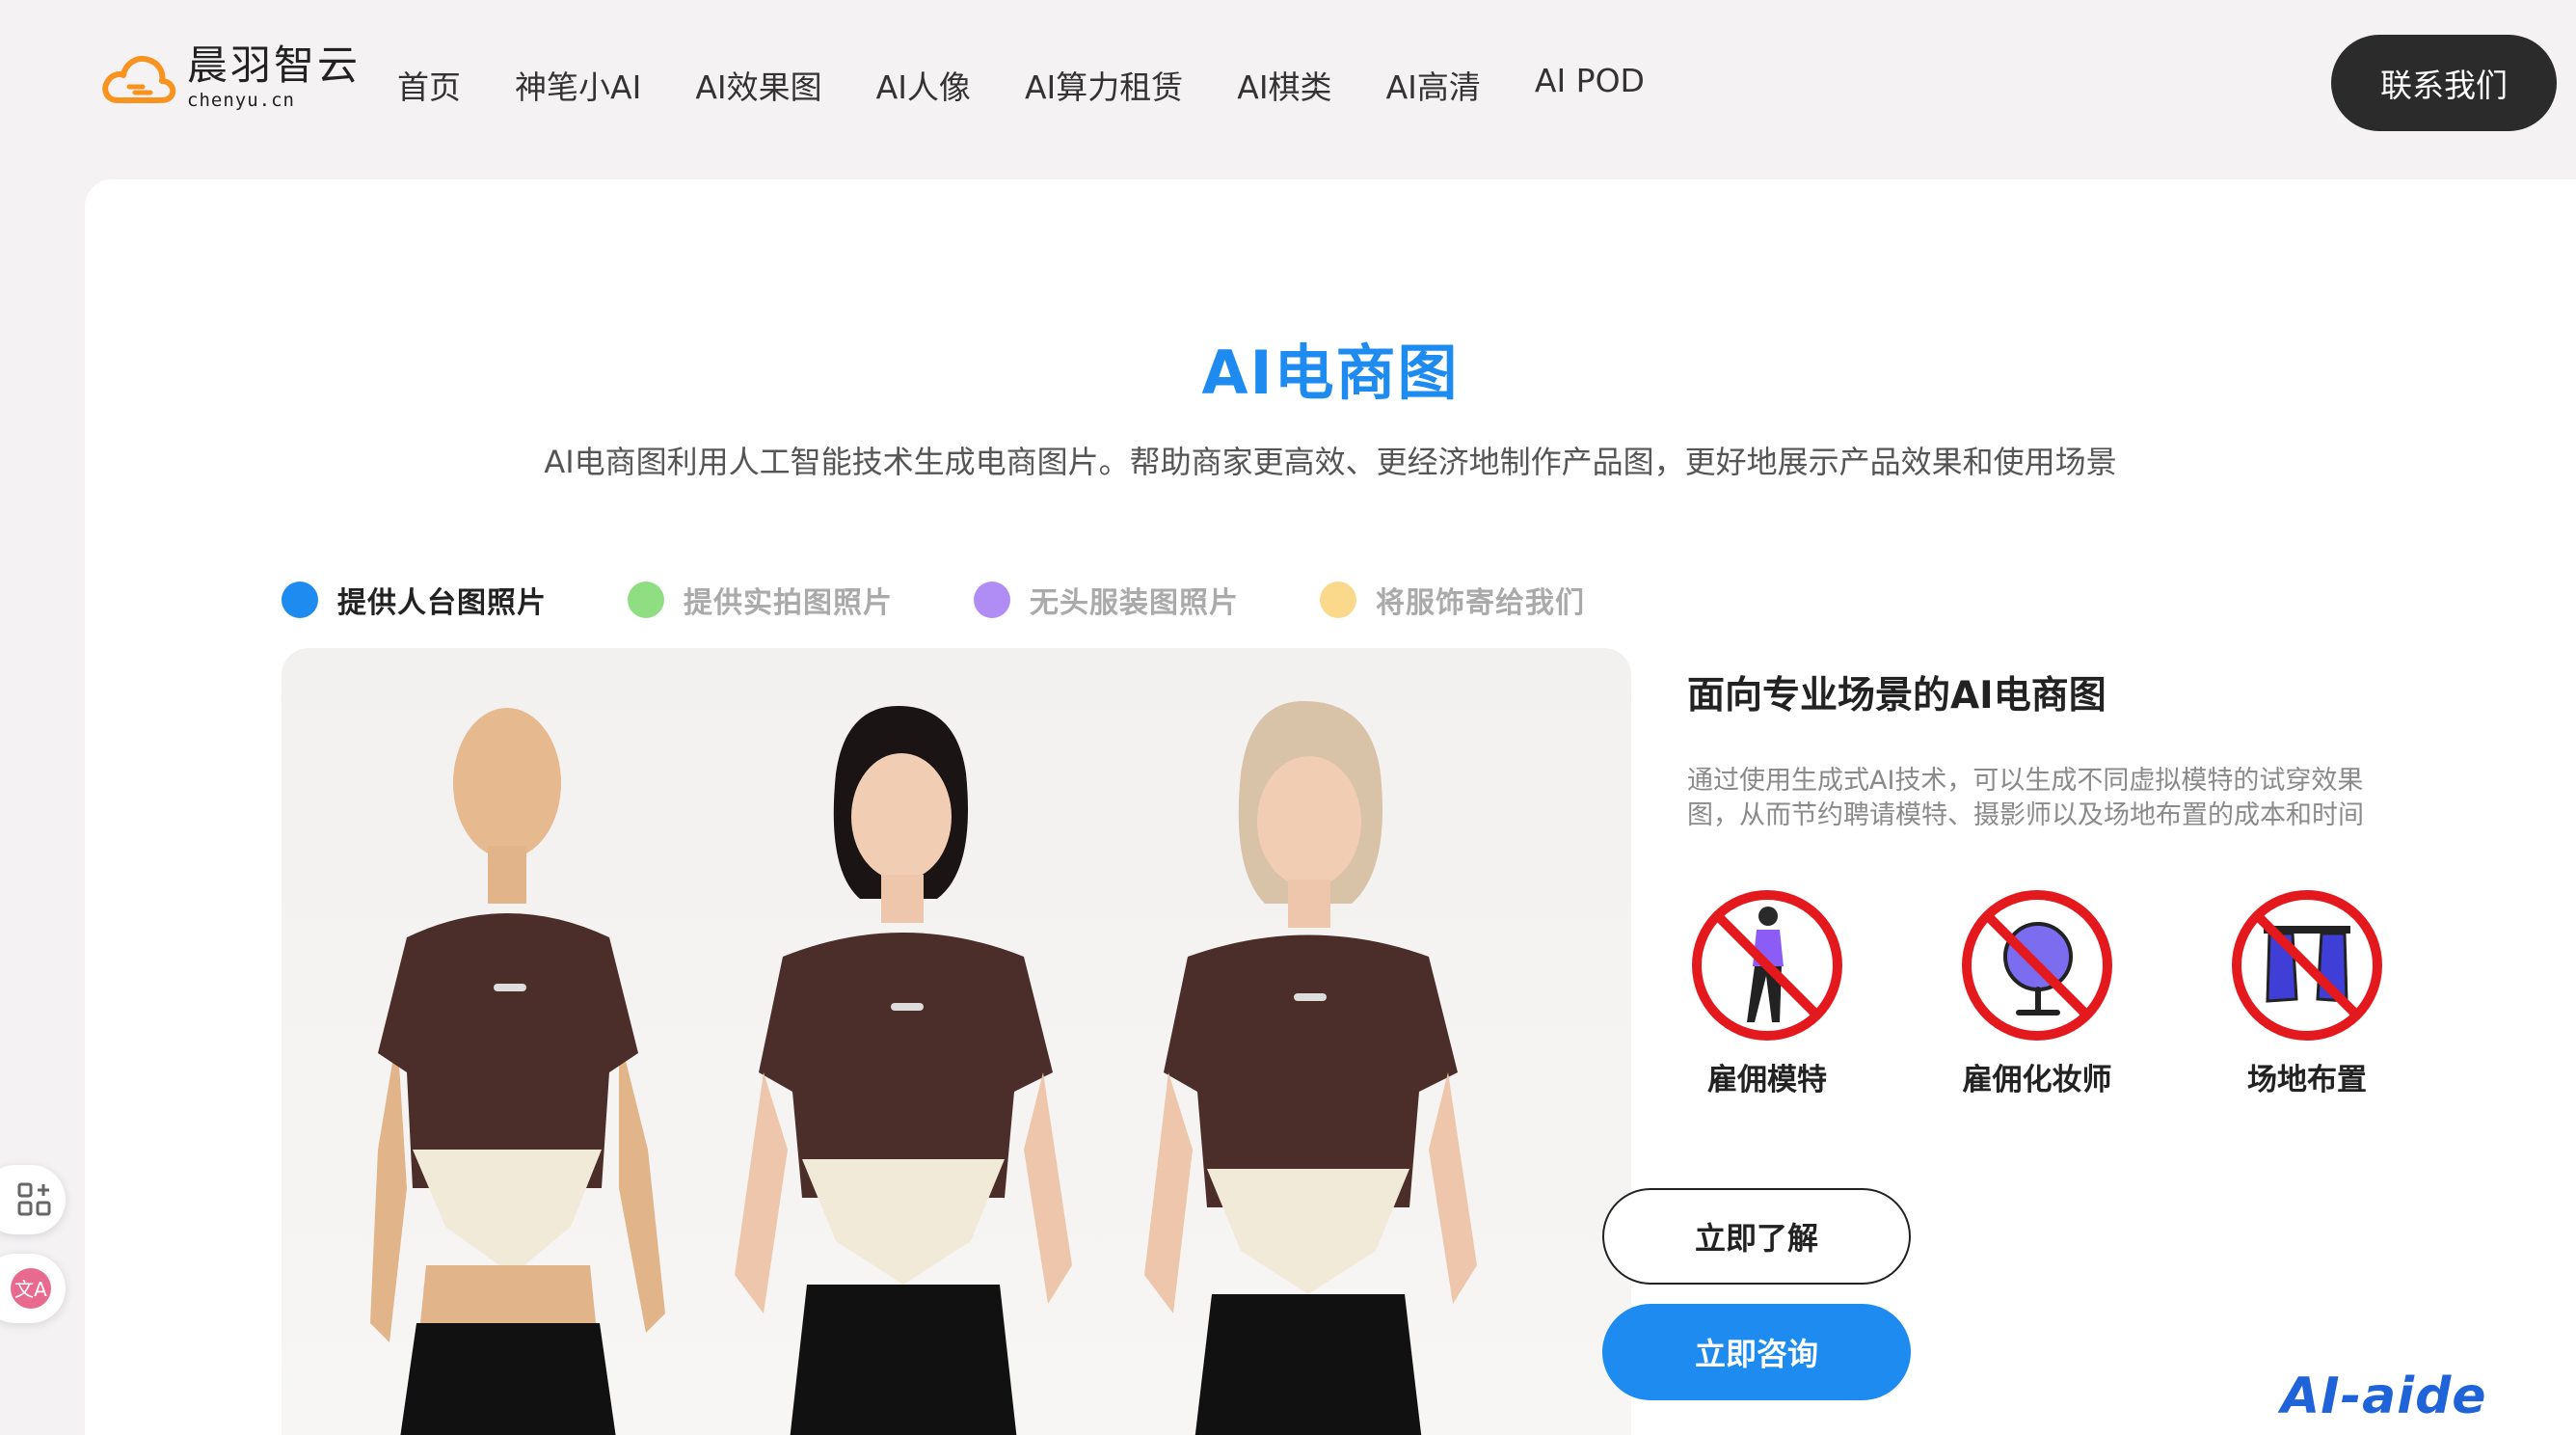 Image resolution: width=2576 pixels, height=1435 pixels. Describe the element at coordinates (2307, 966) in the screenshot. I see `no-venue-setup-icon` at that location.